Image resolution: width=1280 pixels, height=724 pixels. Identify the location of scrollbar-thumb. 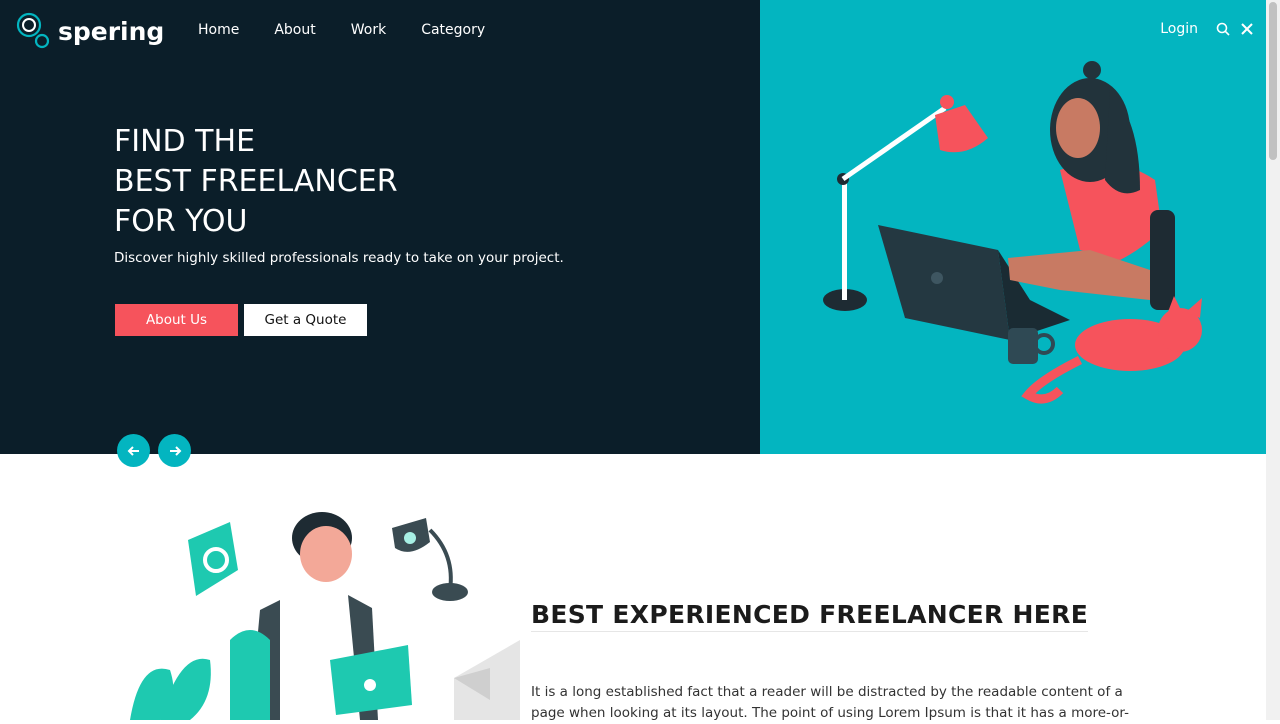
(1273, 81).